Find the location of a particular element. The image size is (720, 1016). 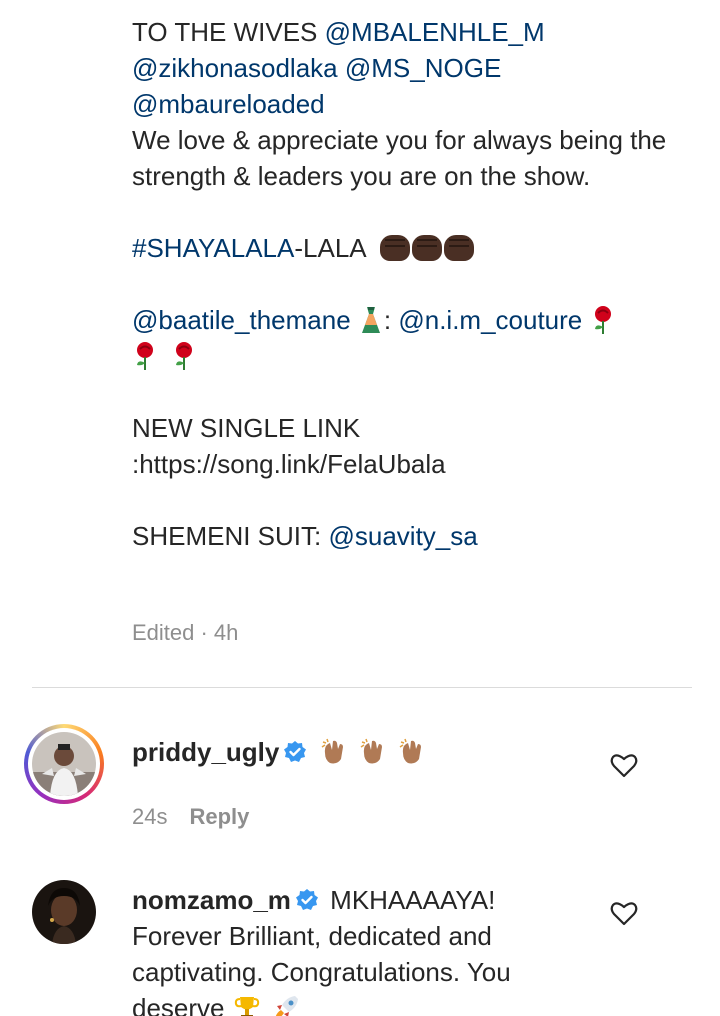

divider is located at coordinates (362, 687).